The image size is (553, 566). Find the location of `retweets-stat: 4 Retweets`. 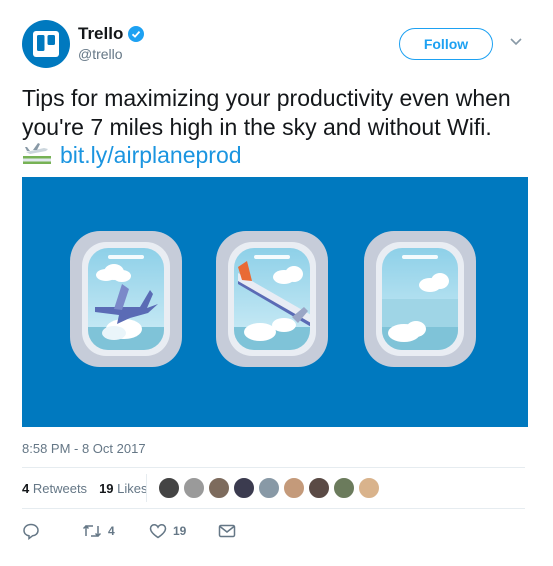

retweets-stat: 4 Retweets is located at coordinates (54, 488).